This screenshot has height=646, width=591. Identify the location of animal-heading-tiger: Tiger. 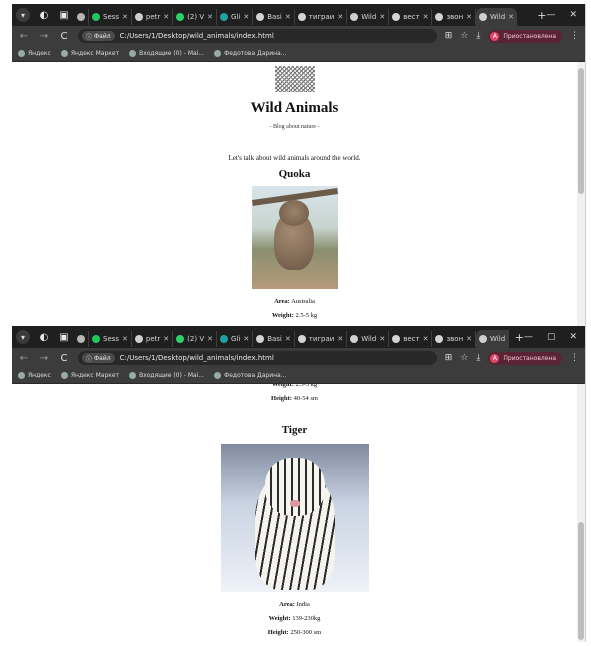
(294, 430).